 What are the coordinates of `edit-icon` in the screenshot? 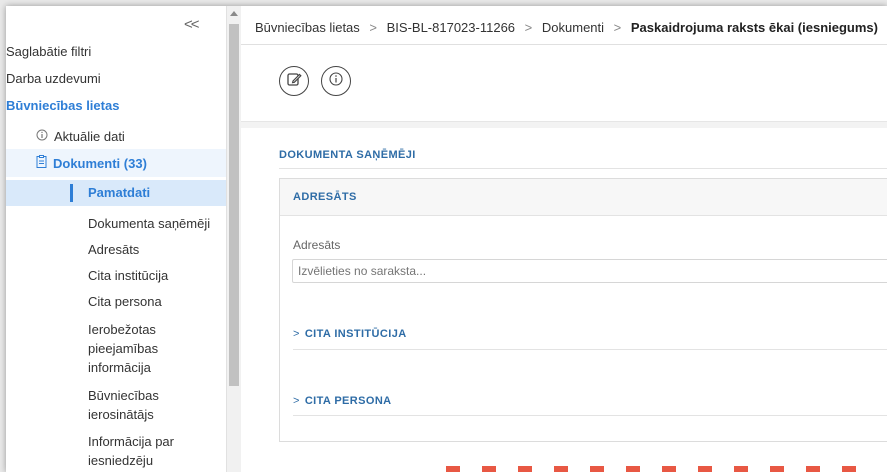 It's located at (294, 81).